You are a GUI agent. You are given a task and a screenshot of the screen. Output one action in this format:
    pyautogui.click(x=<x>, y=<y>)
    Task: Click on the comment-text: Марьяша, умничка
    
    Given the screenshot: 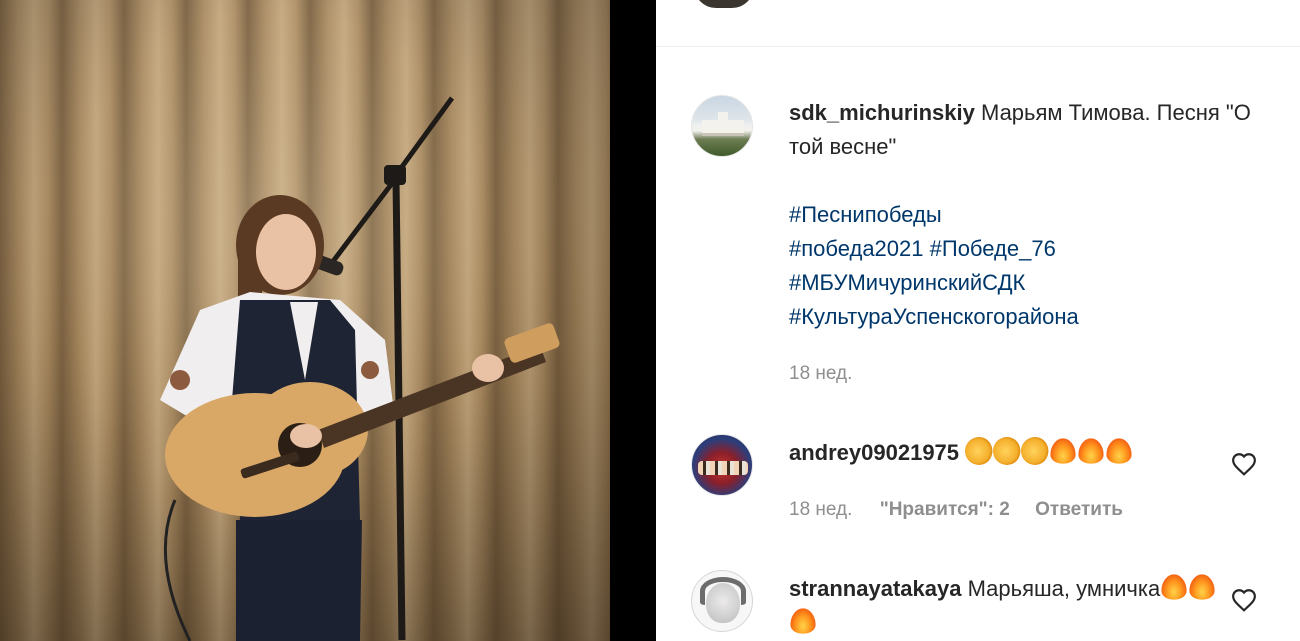 What is the action you would take?
    pyautogui.click(x=1064, y=588)
    